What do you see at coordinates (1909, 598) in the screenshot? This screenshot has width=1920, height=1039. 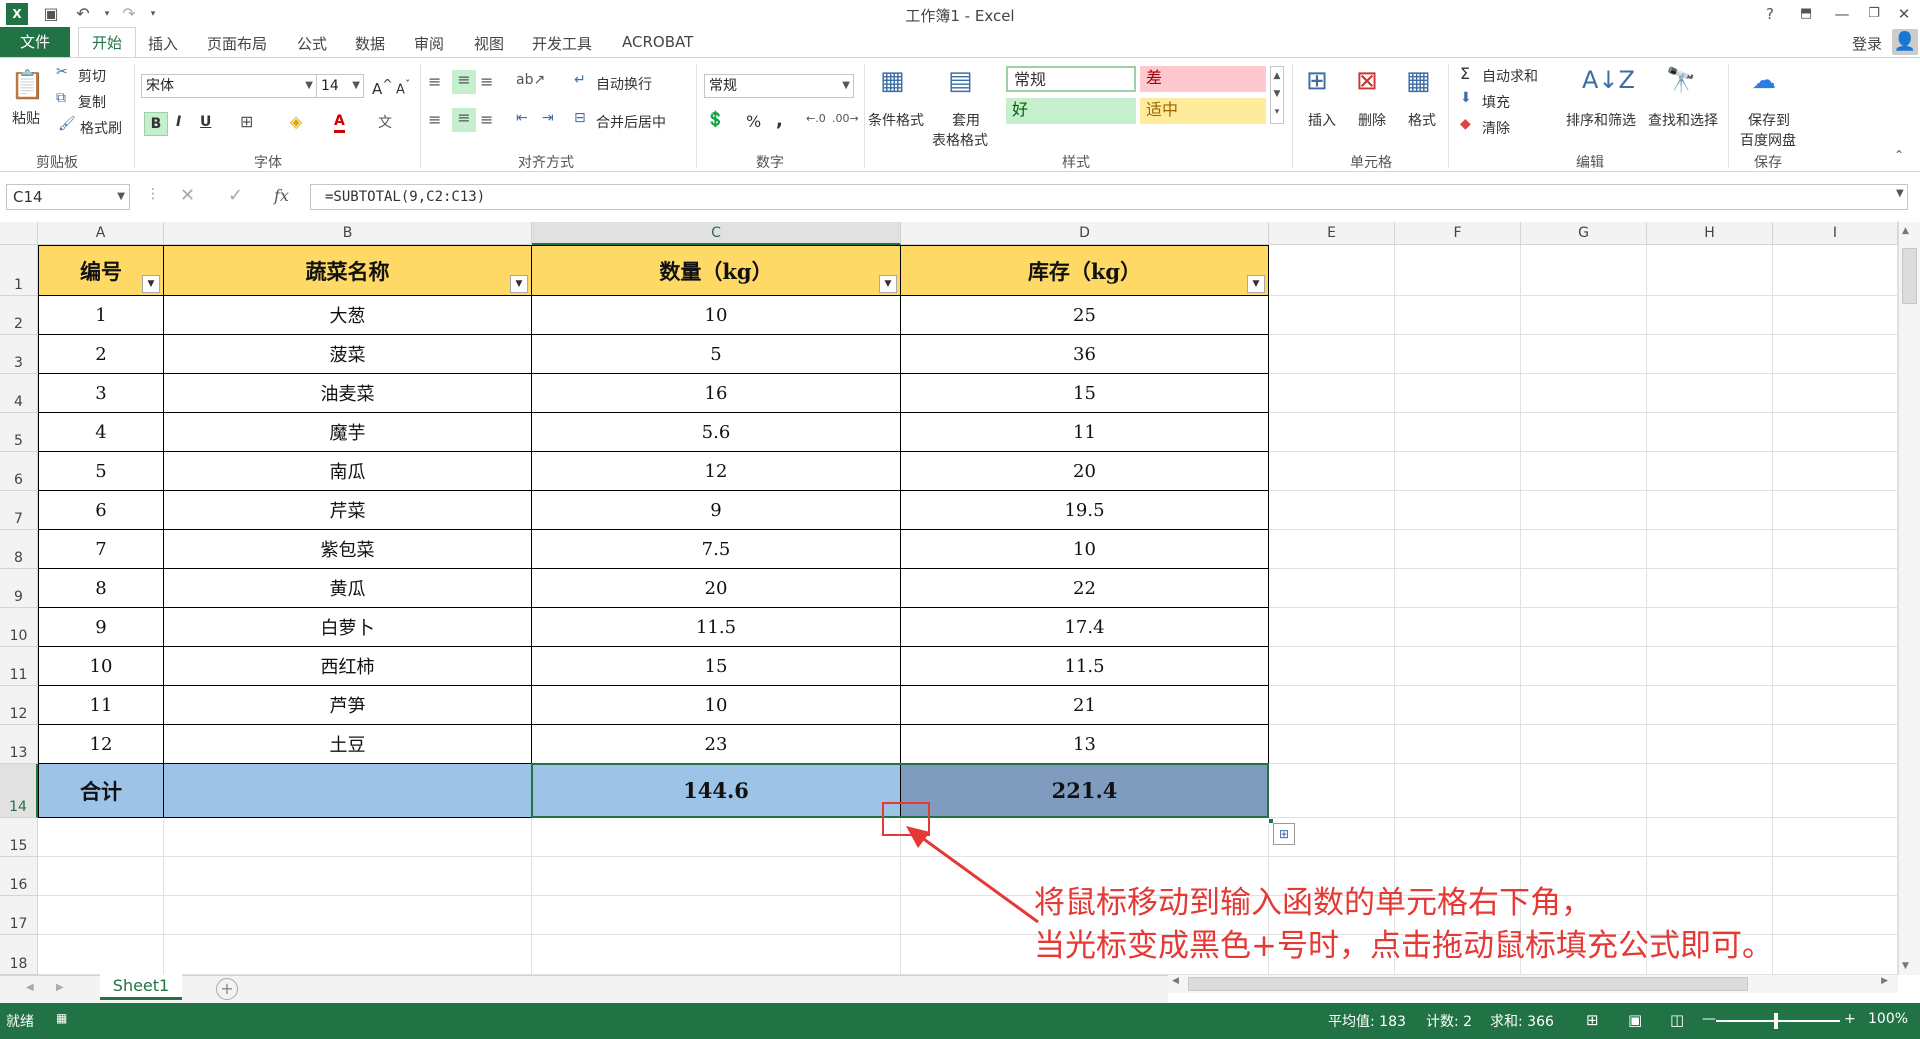 I see `vertical-scrollbar: ▲ ▼` at bounding box center [1909, 598].